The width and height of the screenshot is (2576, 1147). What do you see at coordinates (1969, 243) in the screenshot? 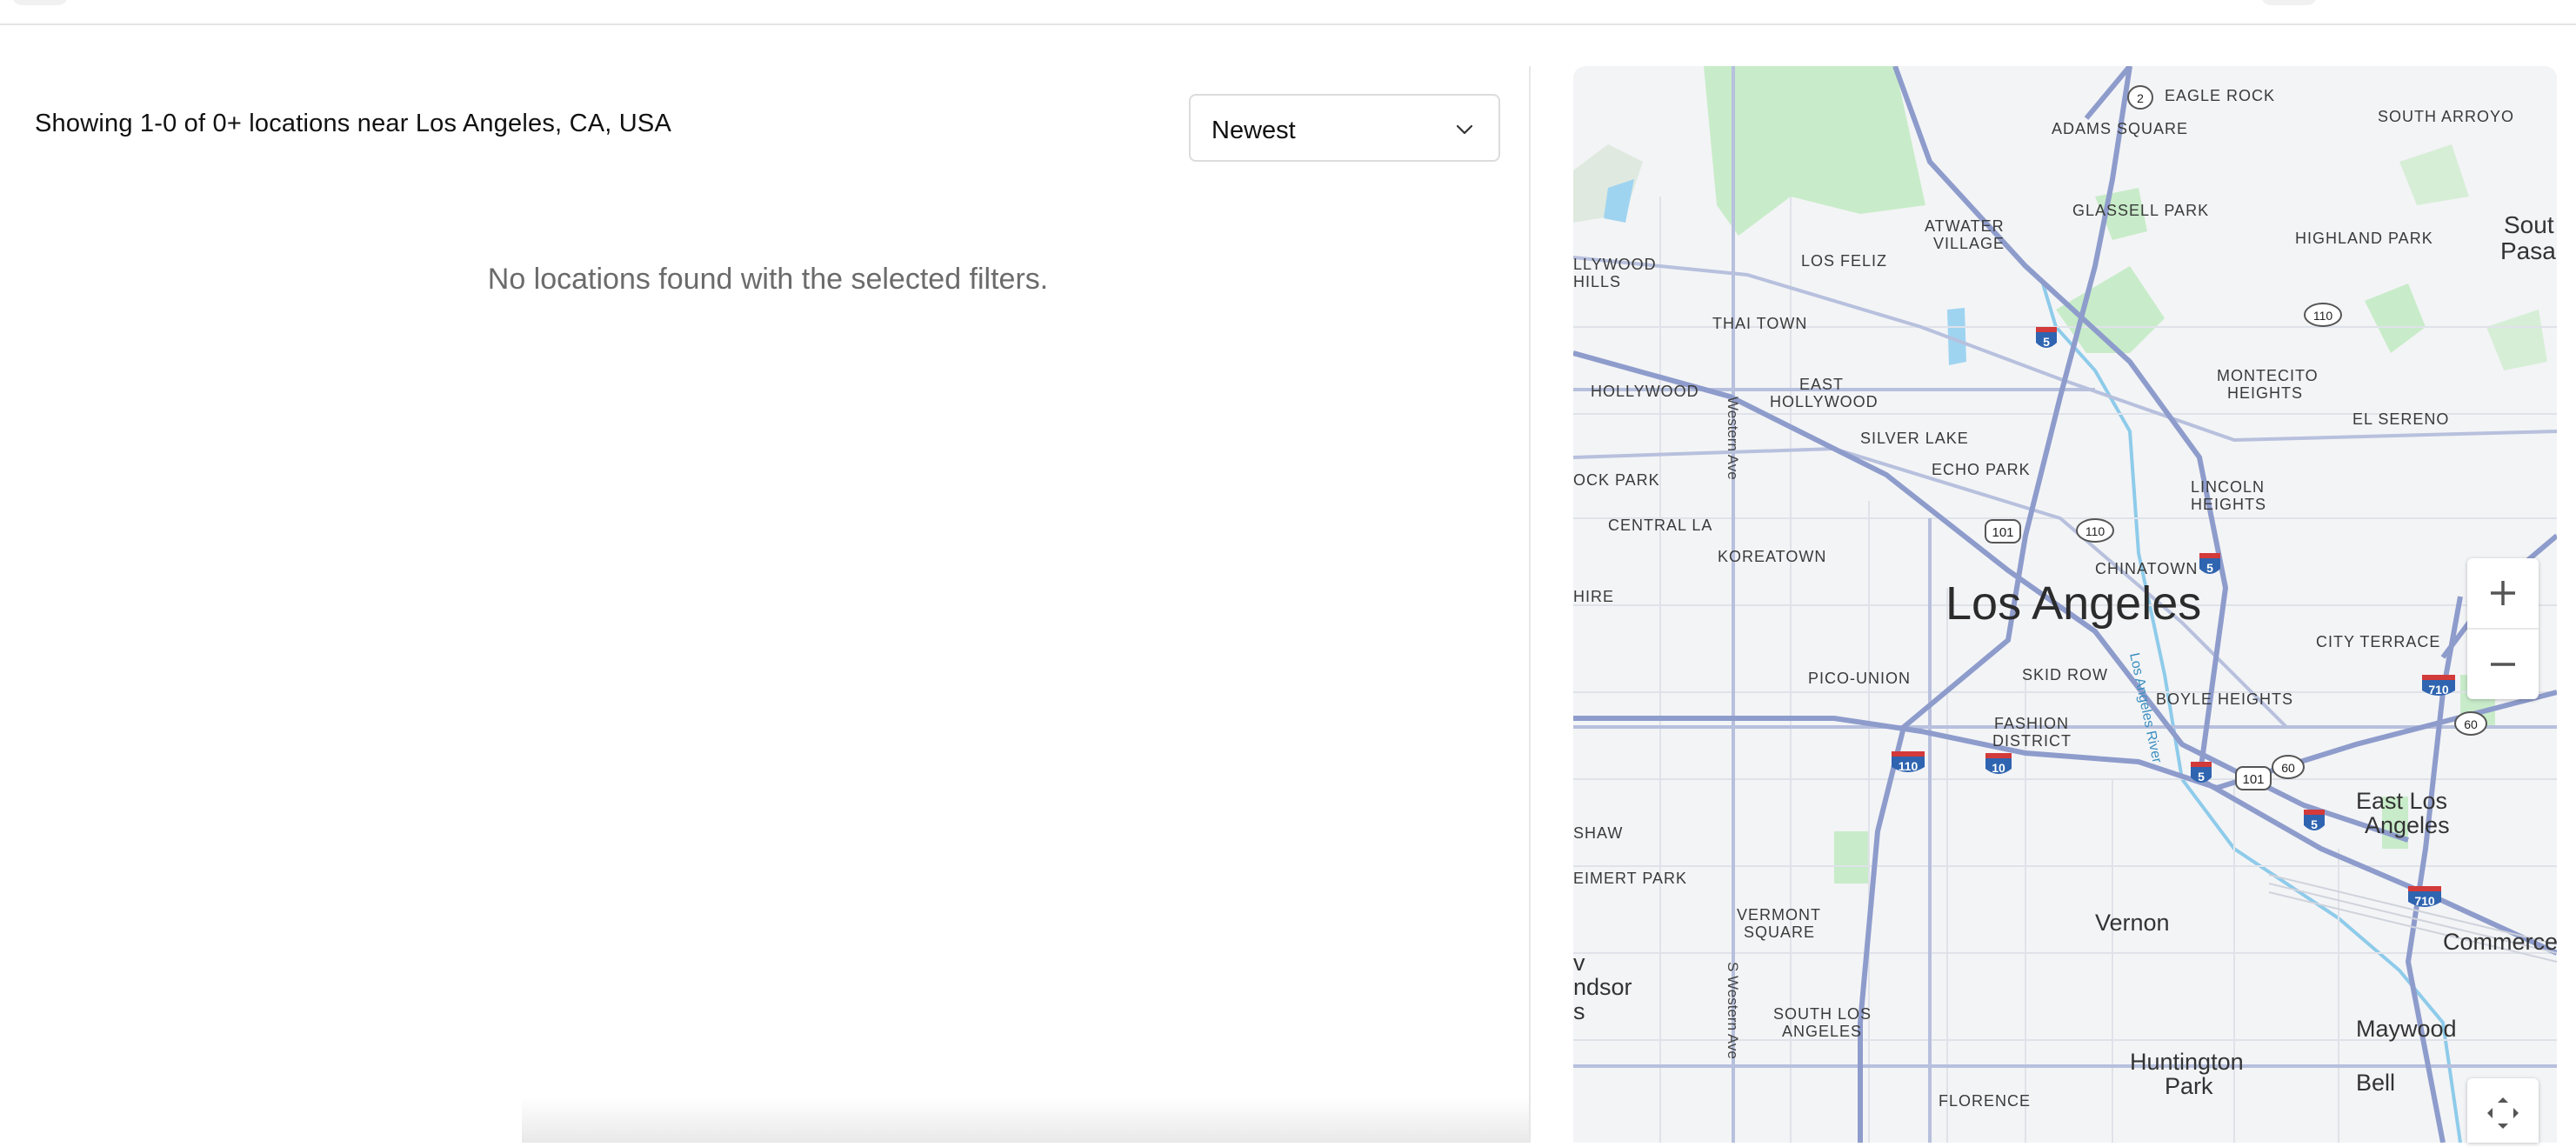
I see `label-atwater-2: VILLAGE` at bounding box center [1969, 243].